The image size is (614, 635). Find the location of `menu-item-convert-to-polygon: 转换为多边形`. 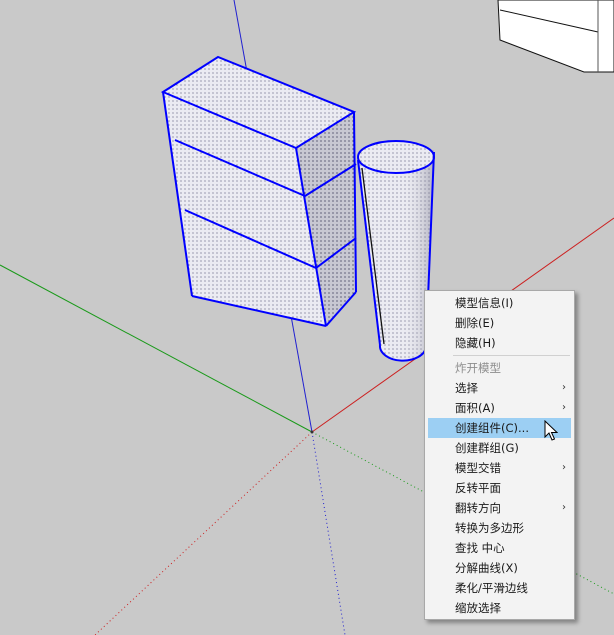

menu-item-convert-to-polygon: 转换为多边形 is located at coordinates (499, 528).